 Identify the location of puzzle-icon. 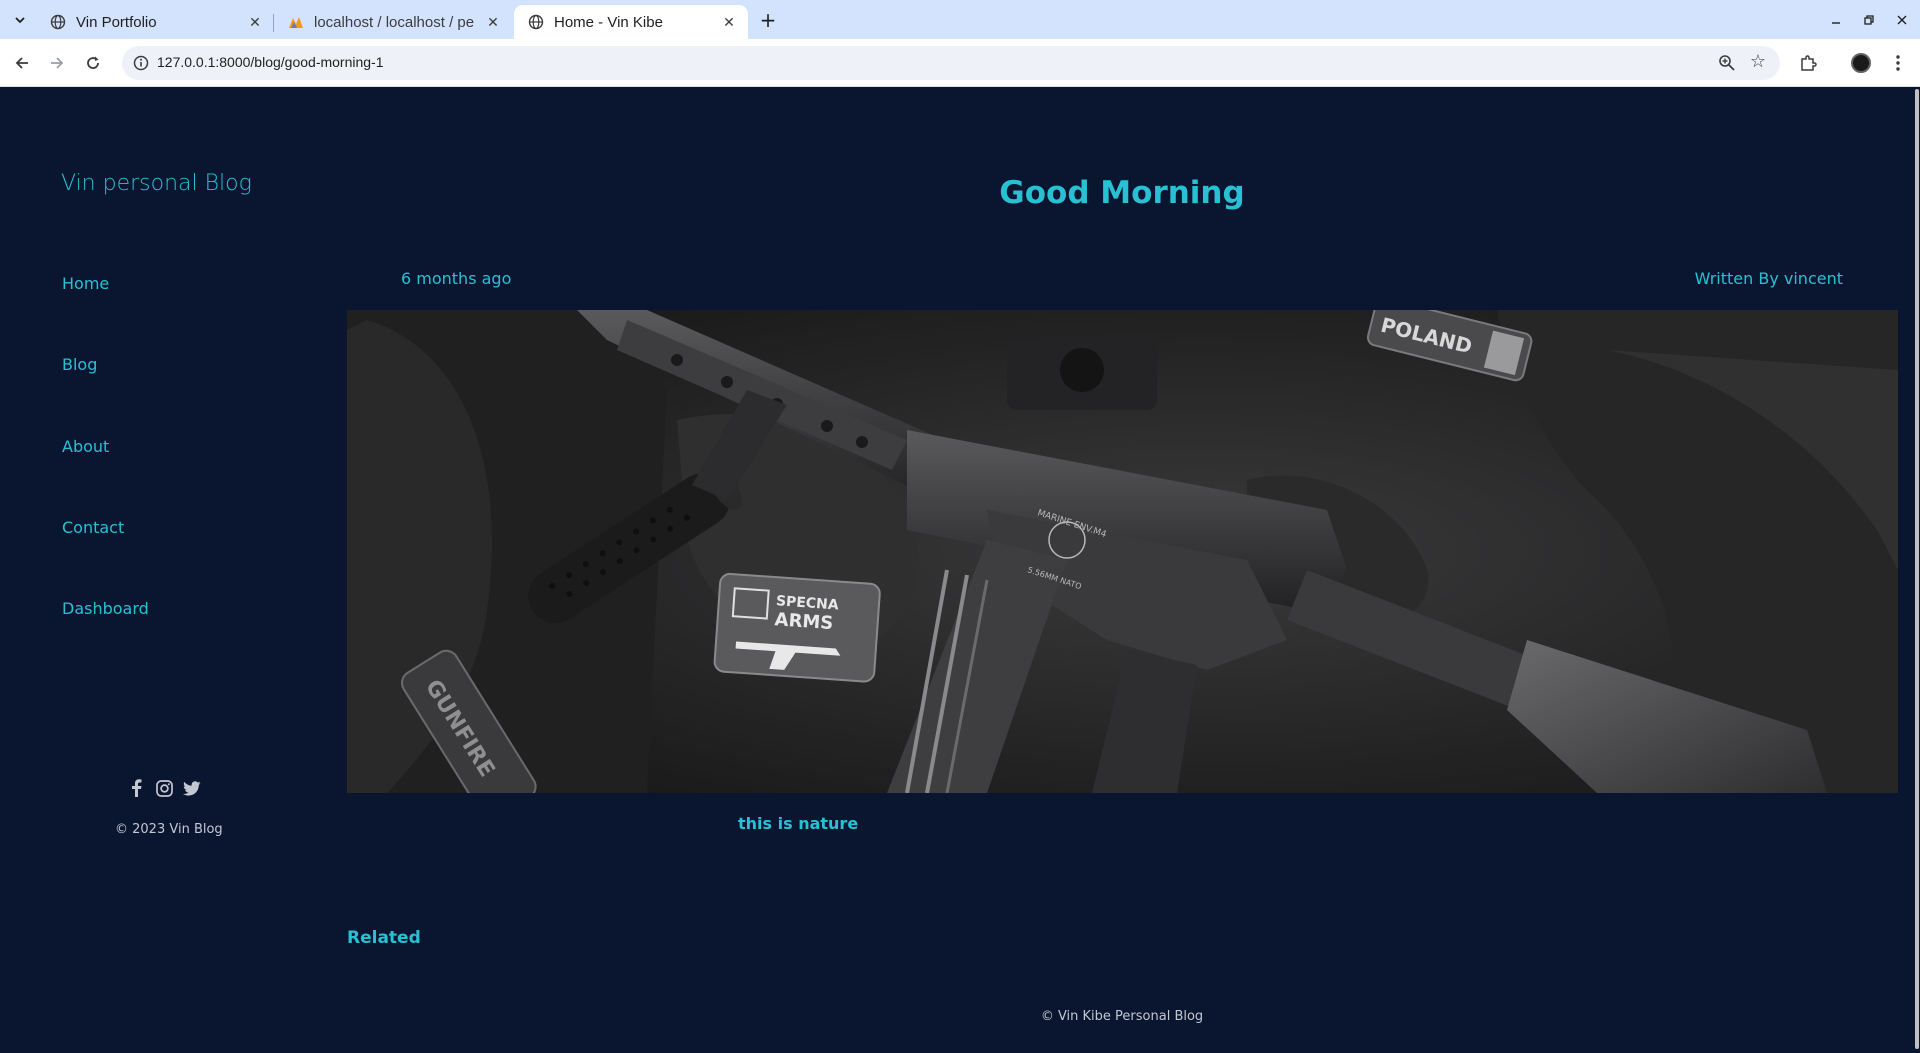
(1809, 63).